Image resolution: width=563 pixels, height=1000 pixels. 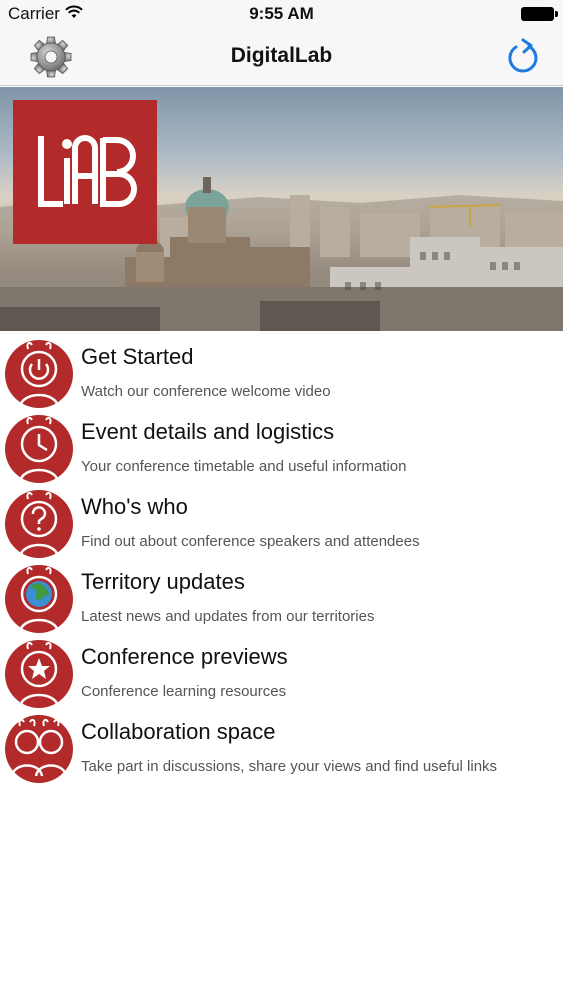 What do you see at coordinates (184, 691) in the screenshot?
I see `menu-item-subtitle: Conference learning resources` at bounding box center [184, 691].